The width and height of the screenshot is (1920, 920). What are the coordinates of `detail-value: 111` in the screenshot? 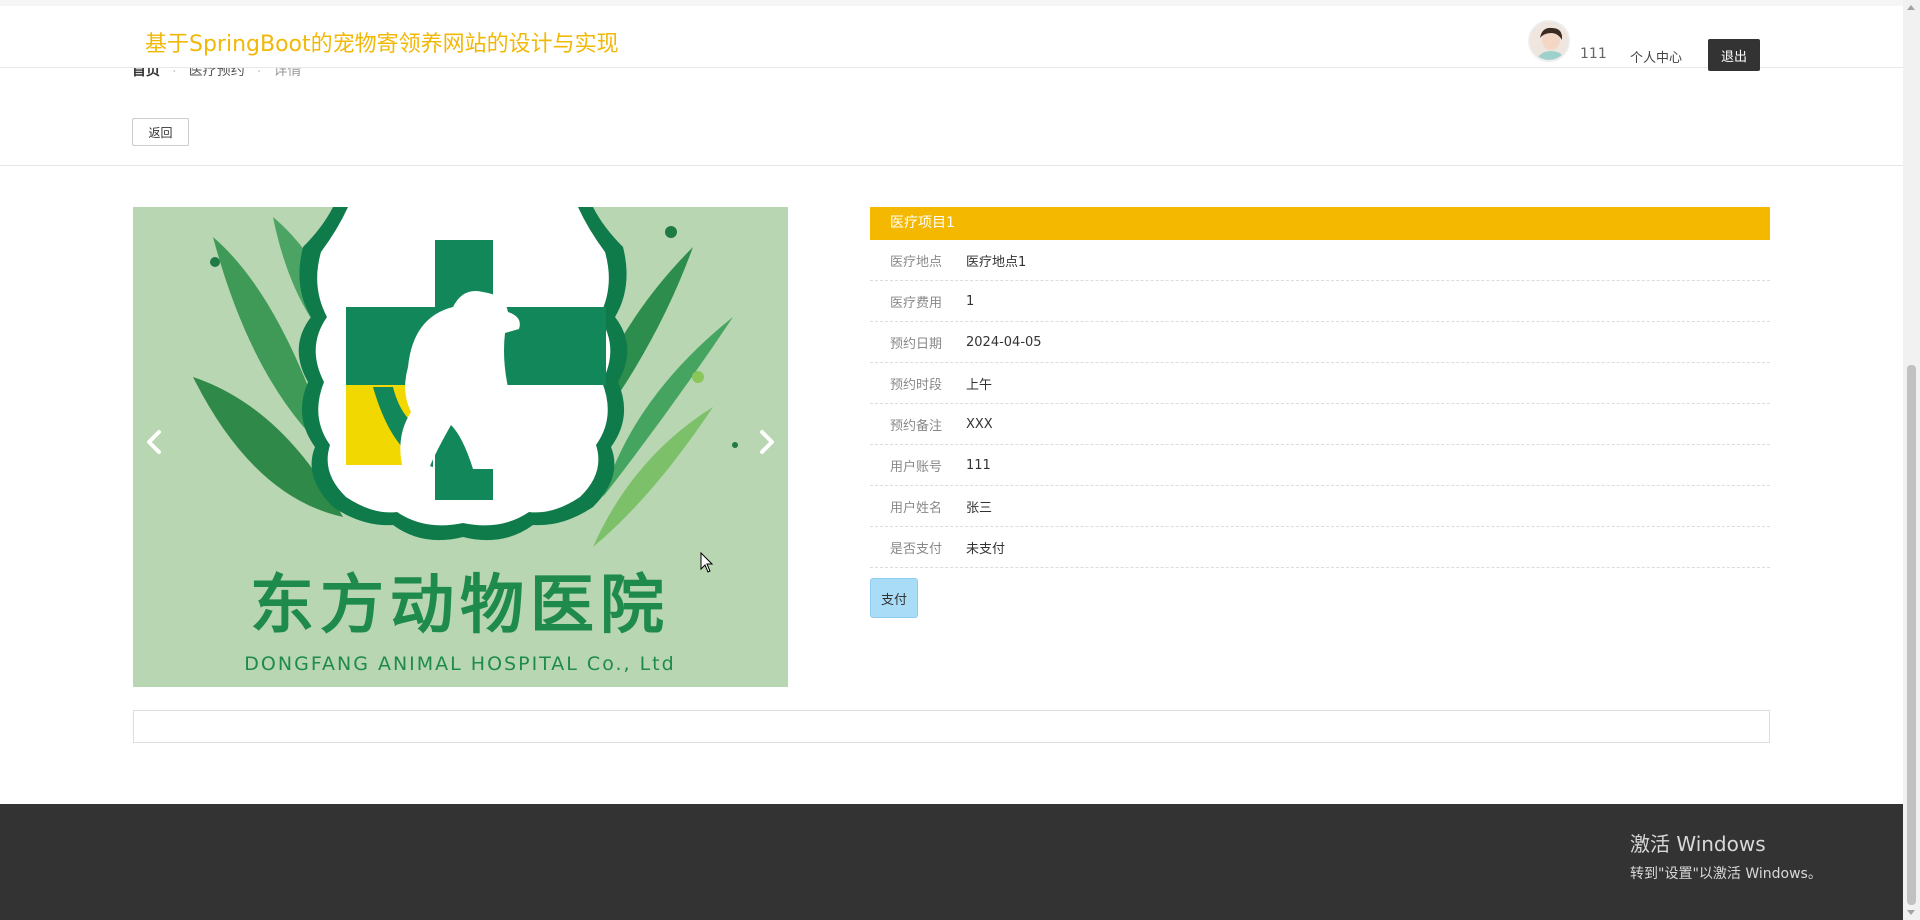 It's located at (978, 465).